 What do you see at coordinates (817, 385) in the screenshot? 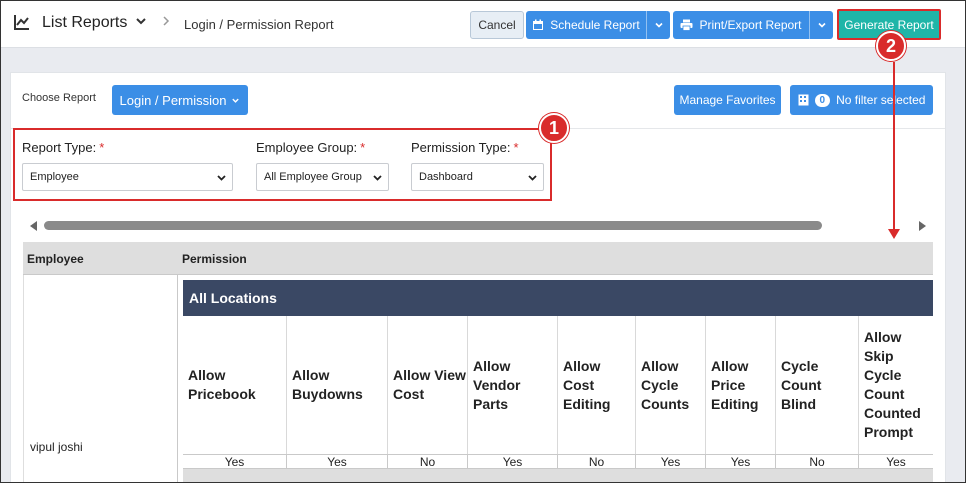
I see `permission-label: Cycle Count Blind` at bounding box center [817, 385].